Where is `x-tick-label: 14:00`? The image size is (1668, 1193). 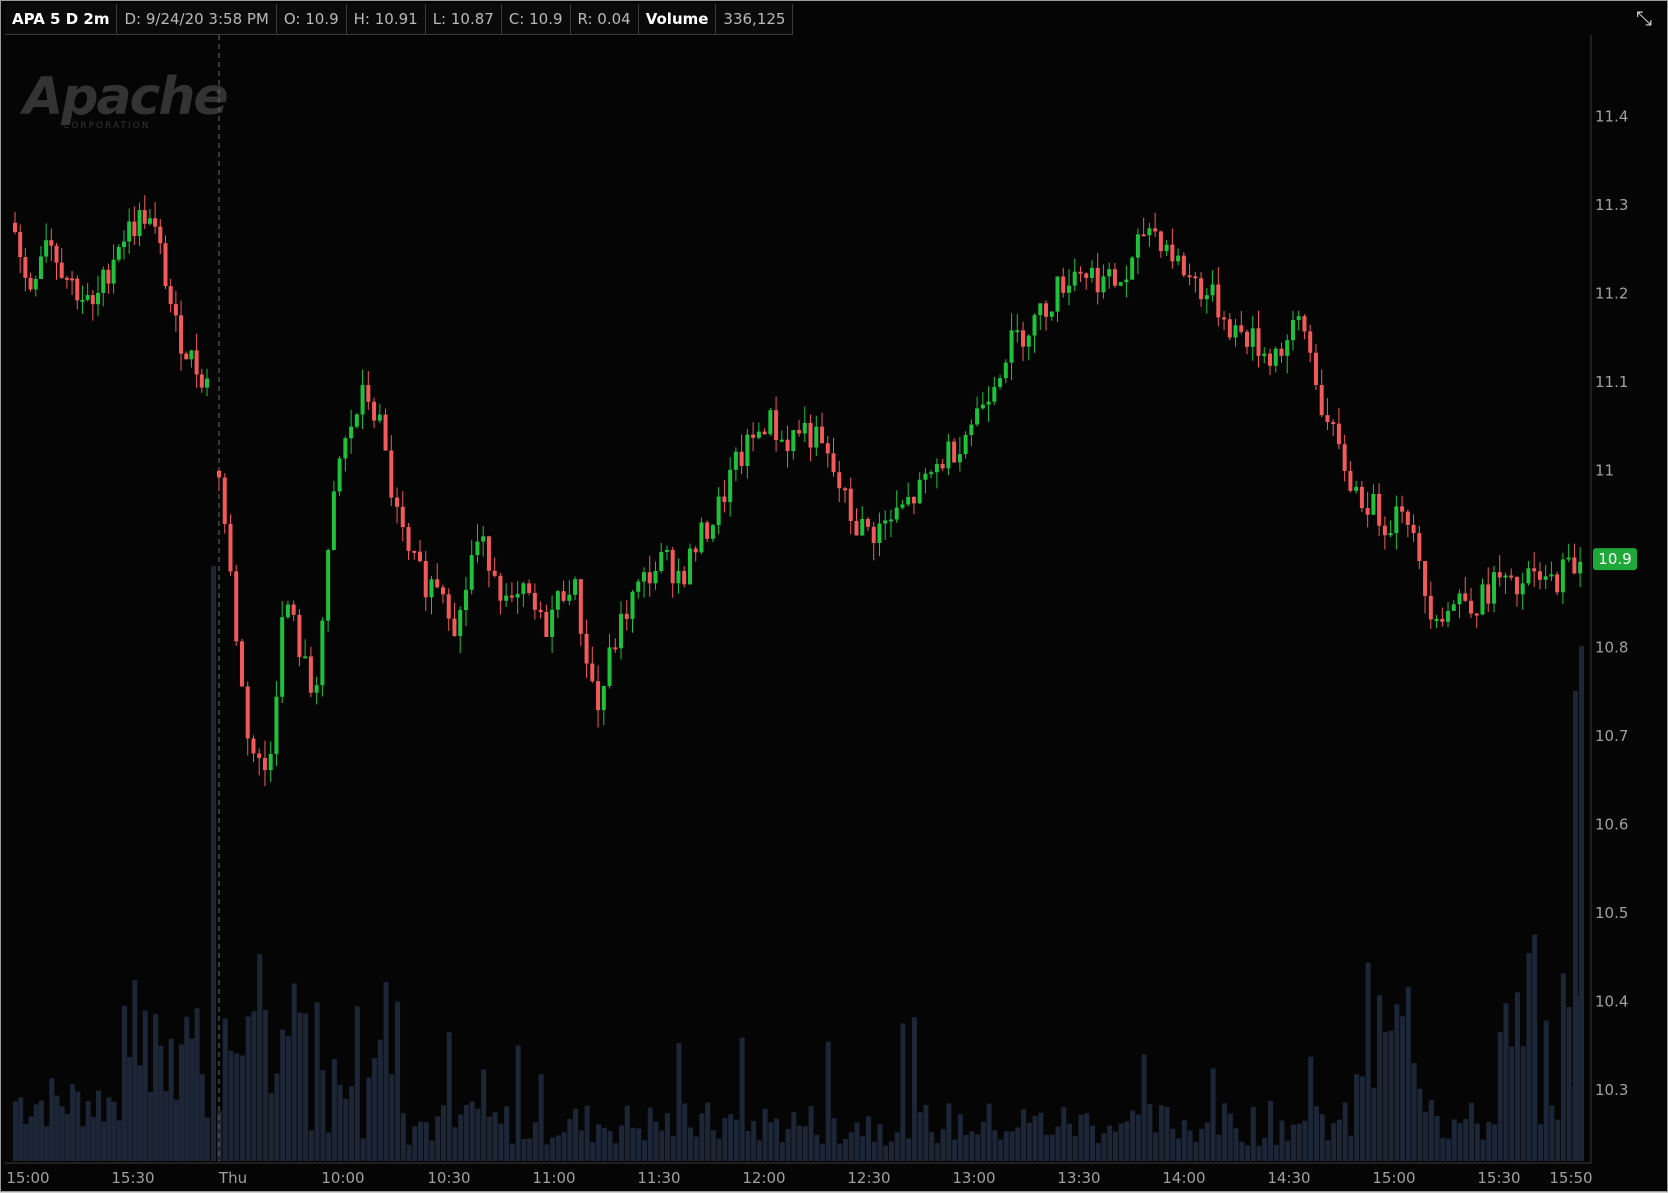 x-tick-label: 14:00 is located at coordinates (1183, 1178).